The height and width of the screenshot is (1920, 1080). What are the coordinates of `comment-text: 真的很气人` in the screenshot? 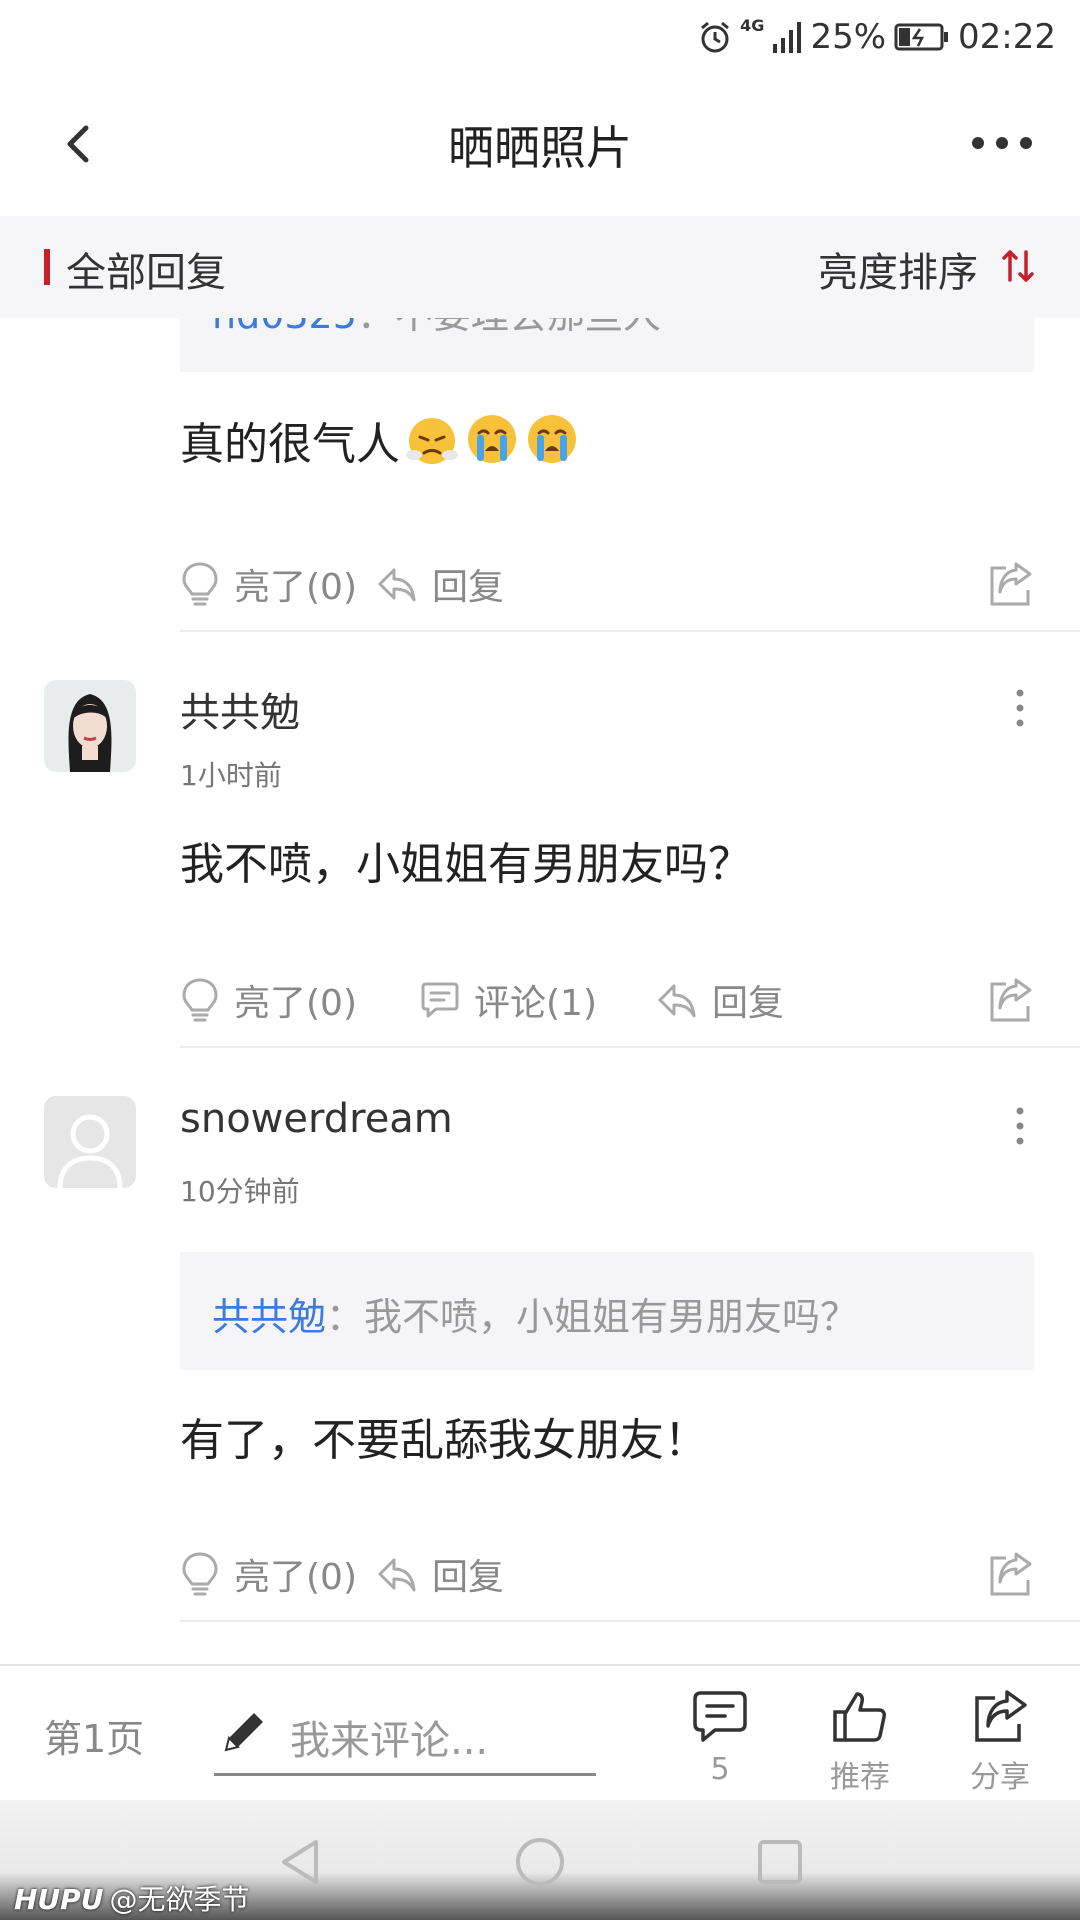 It's located at (290, 444).